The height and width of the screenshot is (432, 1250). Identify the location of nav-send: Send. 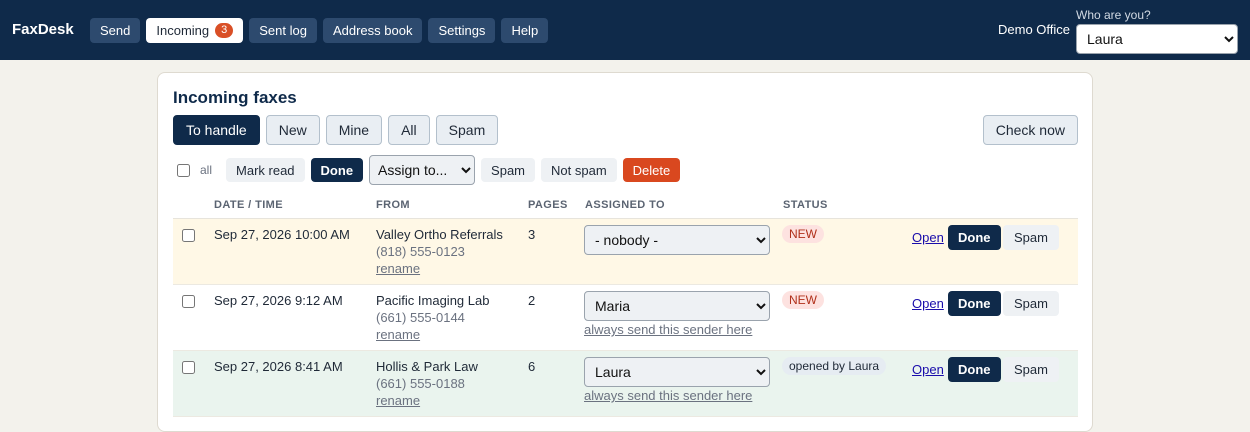
(115, 30).